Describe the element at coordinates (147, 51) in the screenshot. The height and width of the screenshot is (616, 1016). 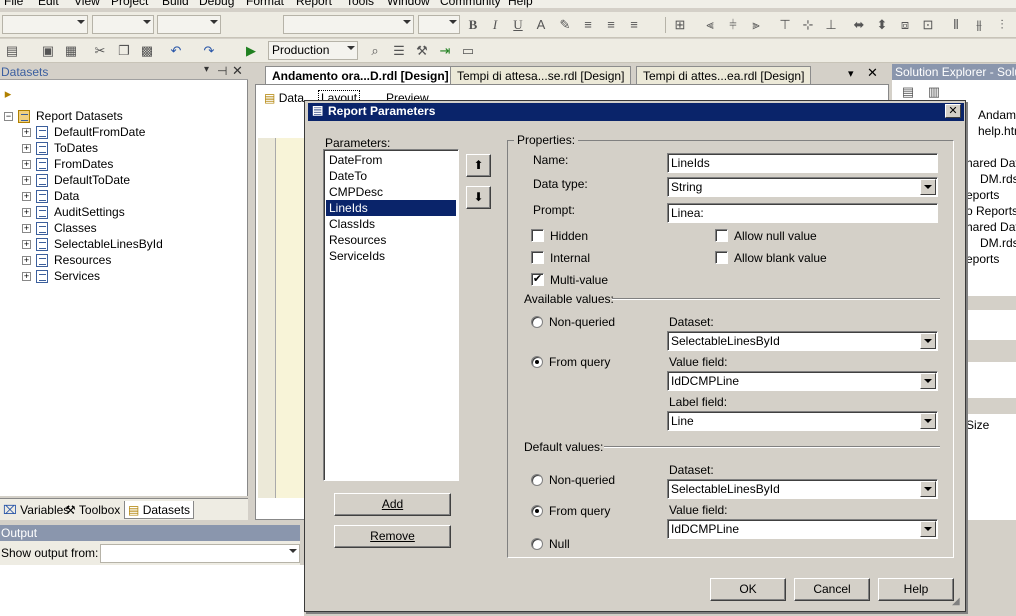
I see `paste-icon: ▩` at that location.